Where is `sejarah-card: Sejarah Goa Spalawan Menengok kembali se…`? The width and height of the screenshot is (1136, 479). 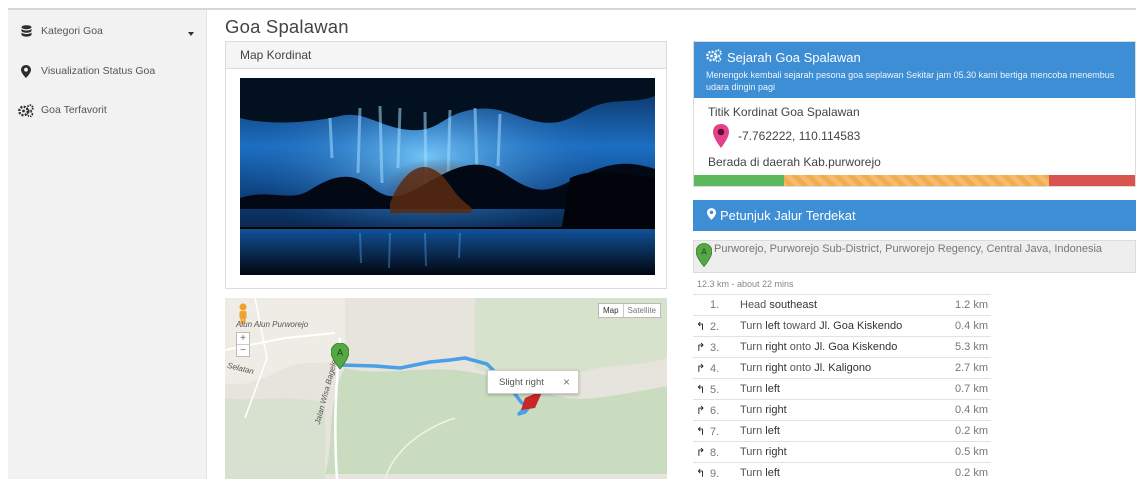 sejarah-card: Sejarah Goa Spalawan Menengok kembali se… is located at coordinates (914, 114).